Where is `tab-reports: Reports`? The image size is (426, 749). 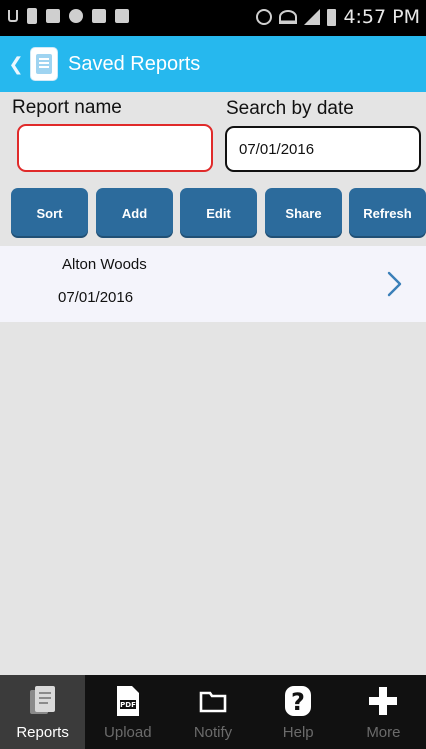 tab-reports: Reports is located at coordinates (43, 712).